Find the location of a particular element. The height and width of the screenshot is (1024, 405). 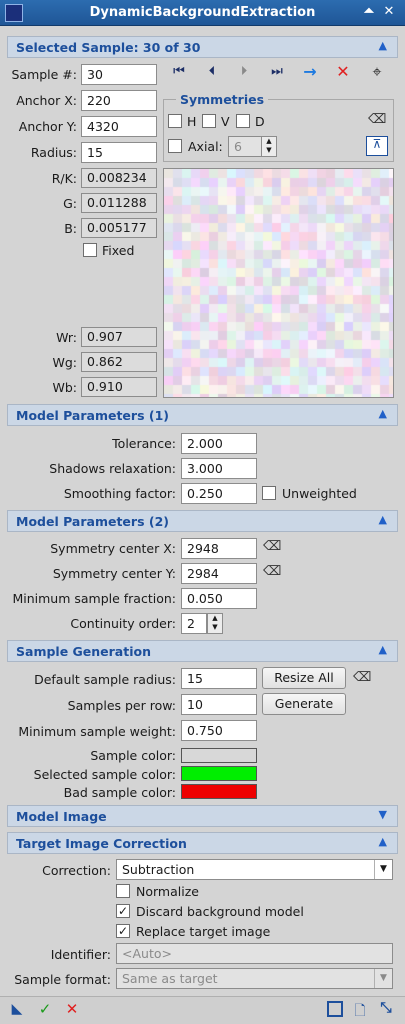

continuity-order-spinner: ▲ ▼ is located at coordinates (215, 623).